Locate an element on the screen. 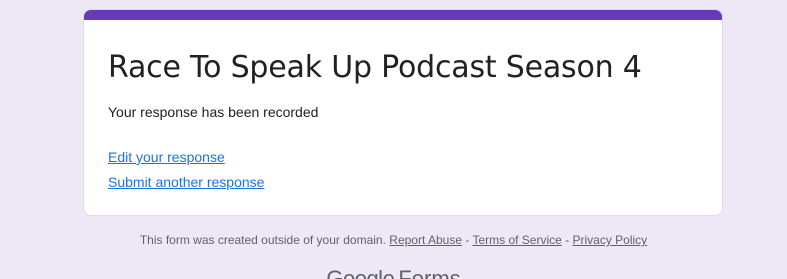 This screenshot has width=787, height=279. report-abuse-link: Report Abuse is located at coordinates (425, 240).